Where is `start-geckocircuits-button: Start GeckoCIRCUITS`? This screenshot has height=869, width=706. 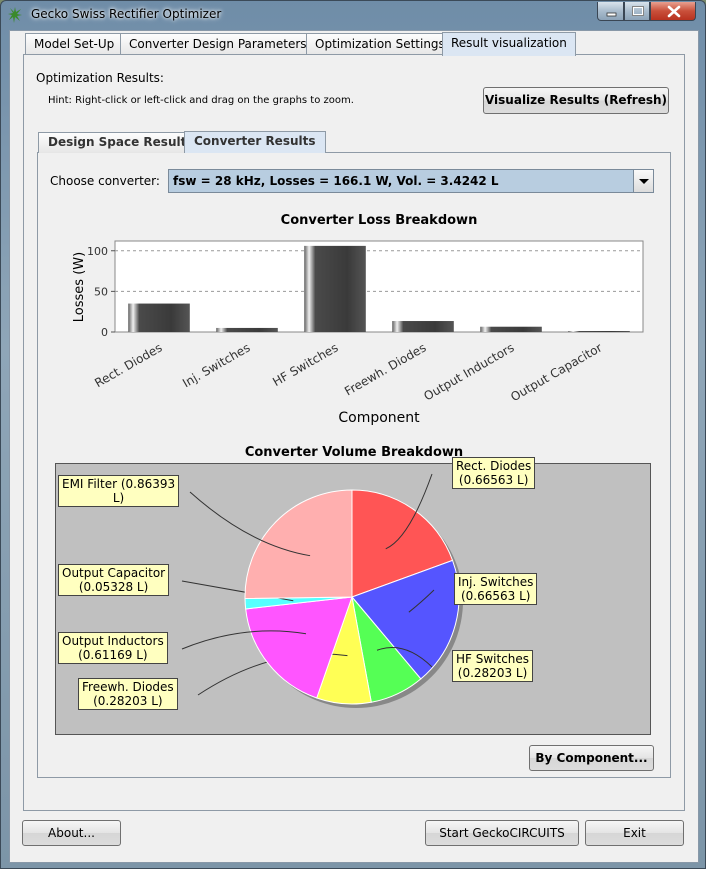
start-geckocircuits-button: Start GeckoCIRCUITS is located at coordinates (502, 833).